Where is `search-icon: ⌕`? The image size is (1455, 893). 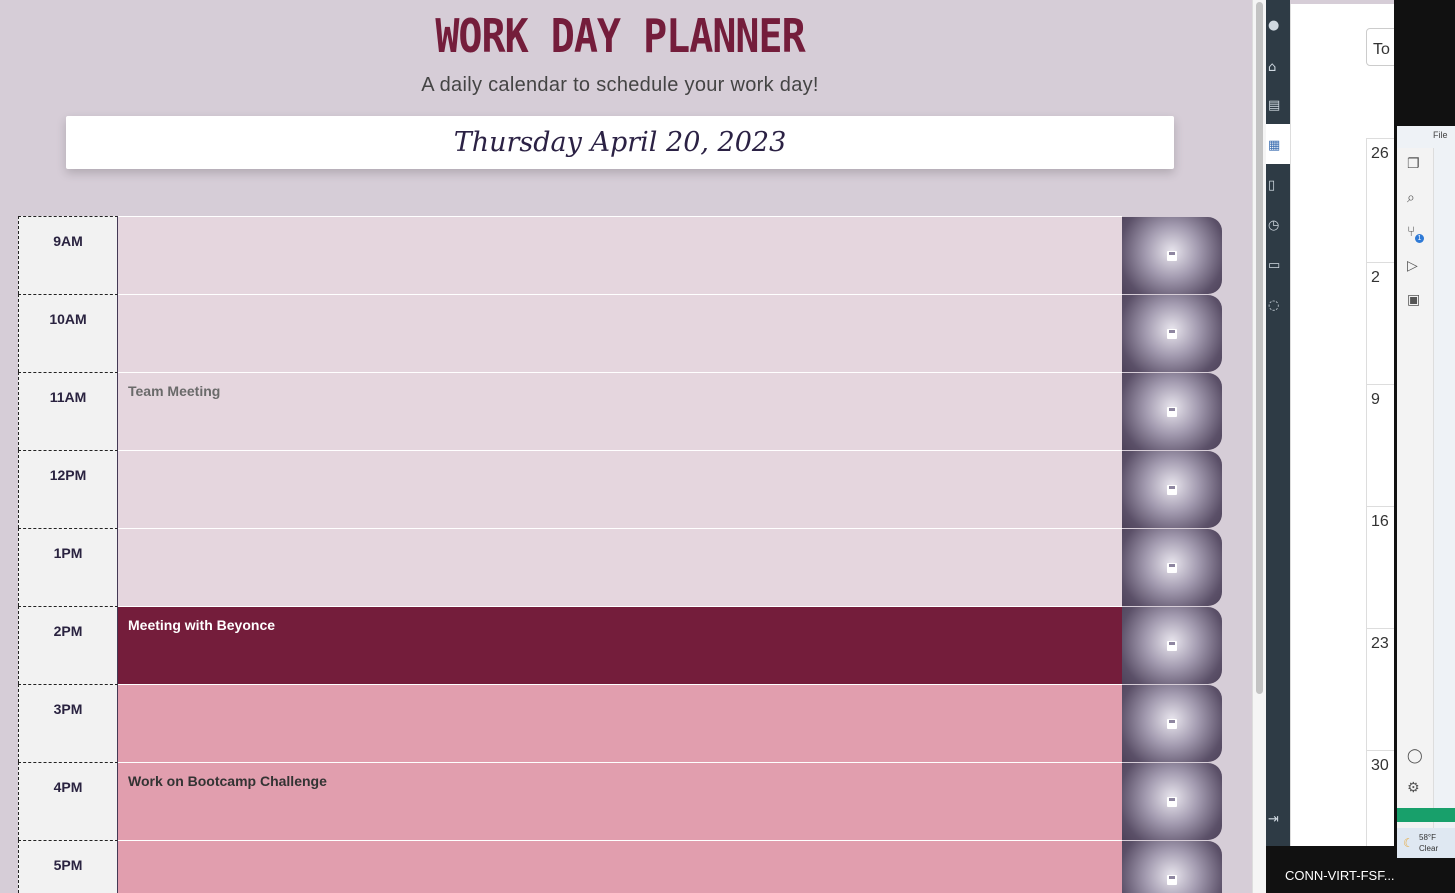 search-icon: ⌕ is located at coordinates (1411, 198).